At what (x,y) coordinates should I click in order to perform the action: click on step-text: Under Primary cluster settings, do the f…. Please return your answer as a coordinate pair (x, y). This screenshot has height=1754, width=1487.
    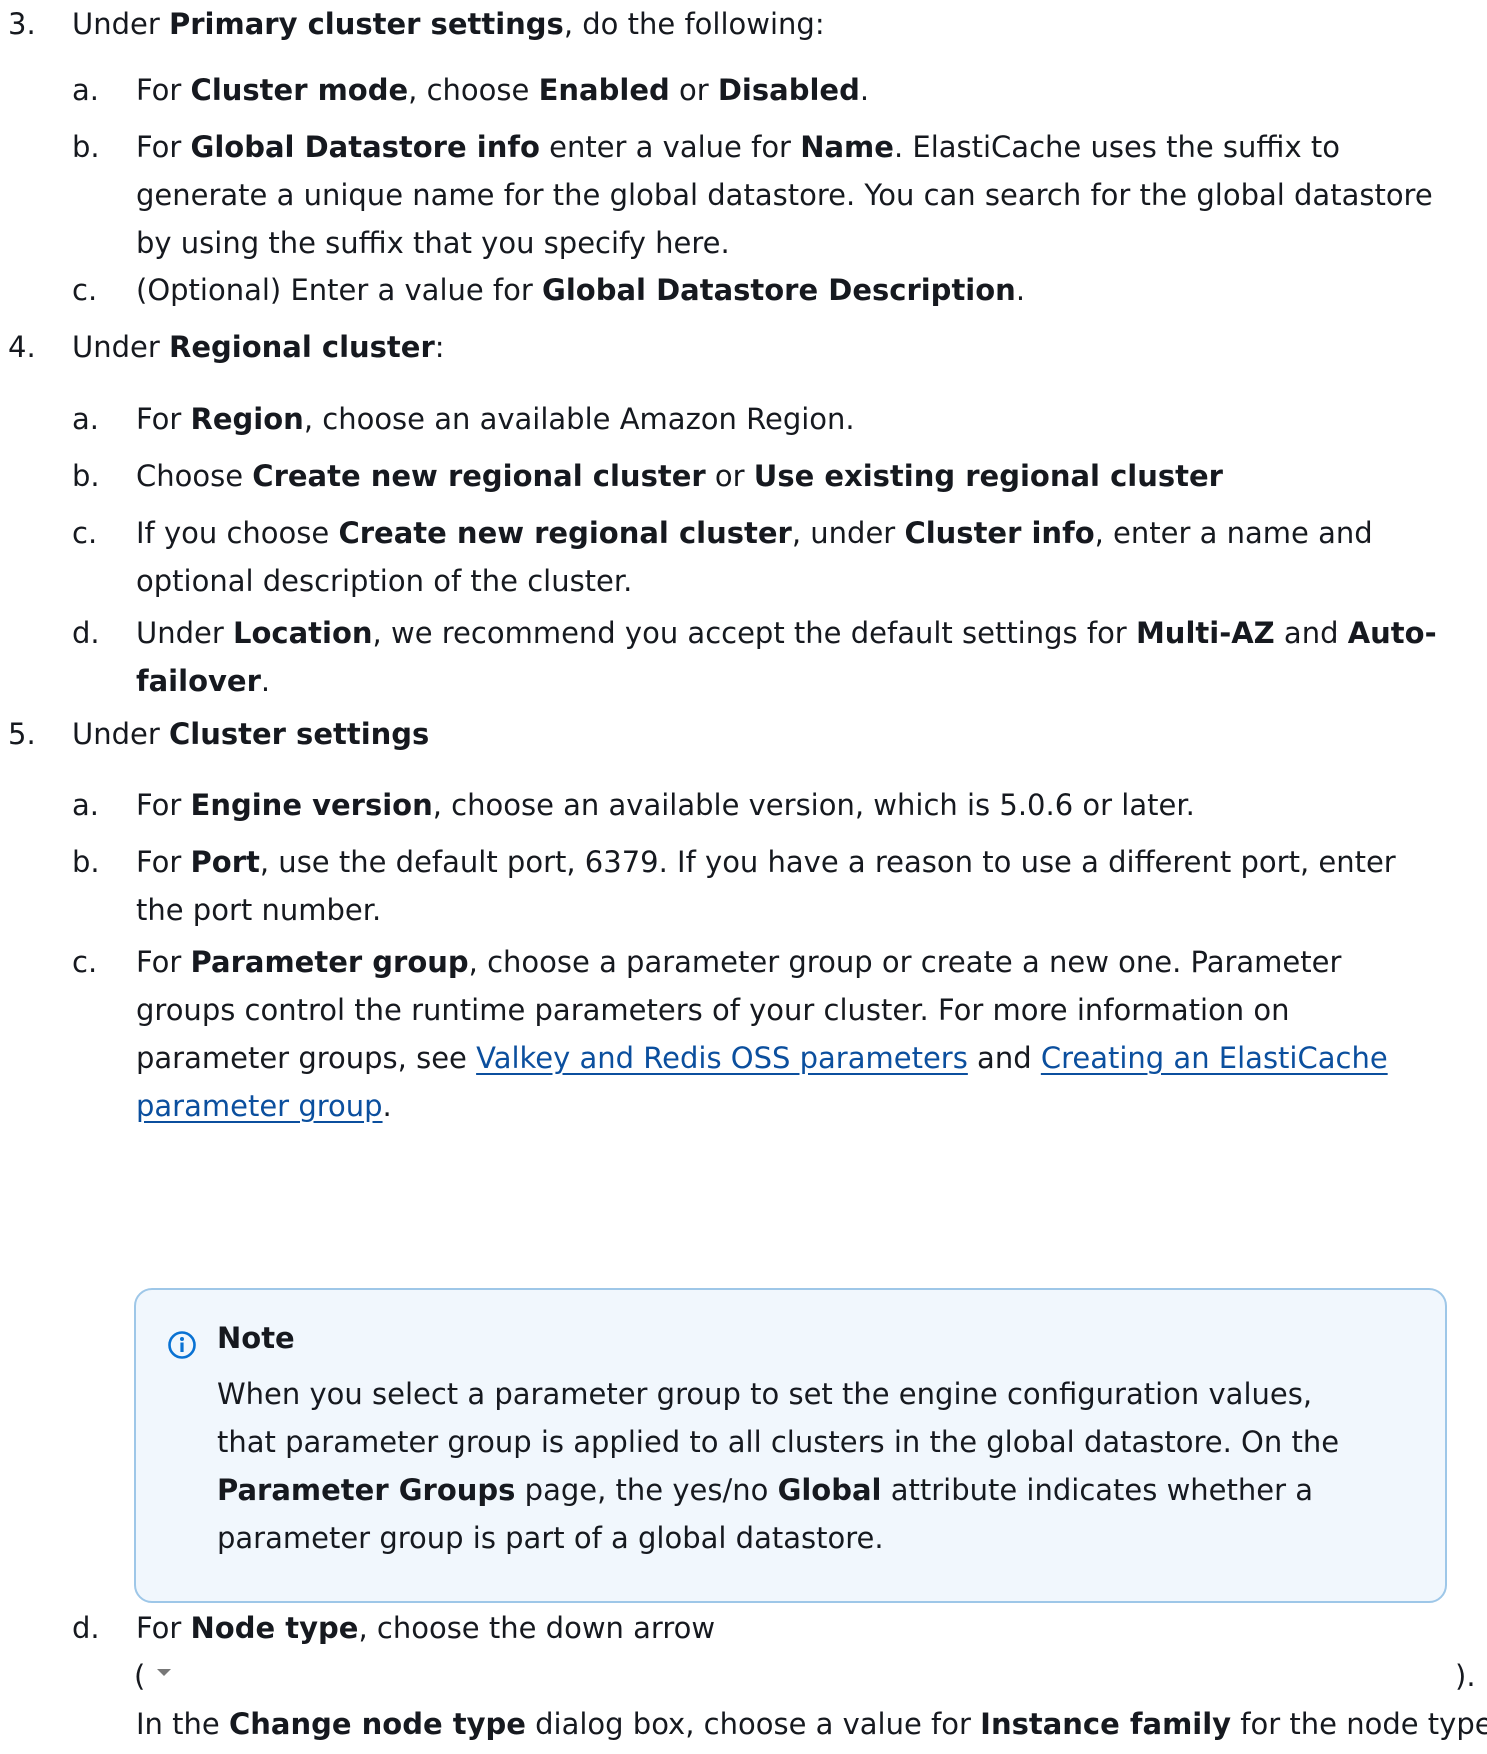
    Looking at the image, I should click on (448, 24).